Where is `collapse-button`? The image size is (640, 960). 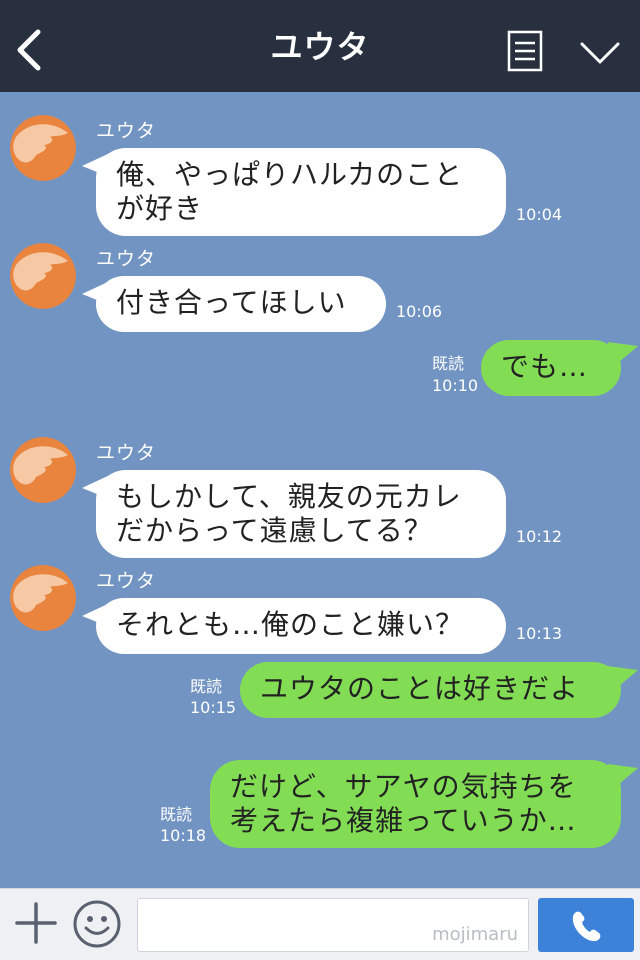
collapse-button is located at coordinates (600, 53).